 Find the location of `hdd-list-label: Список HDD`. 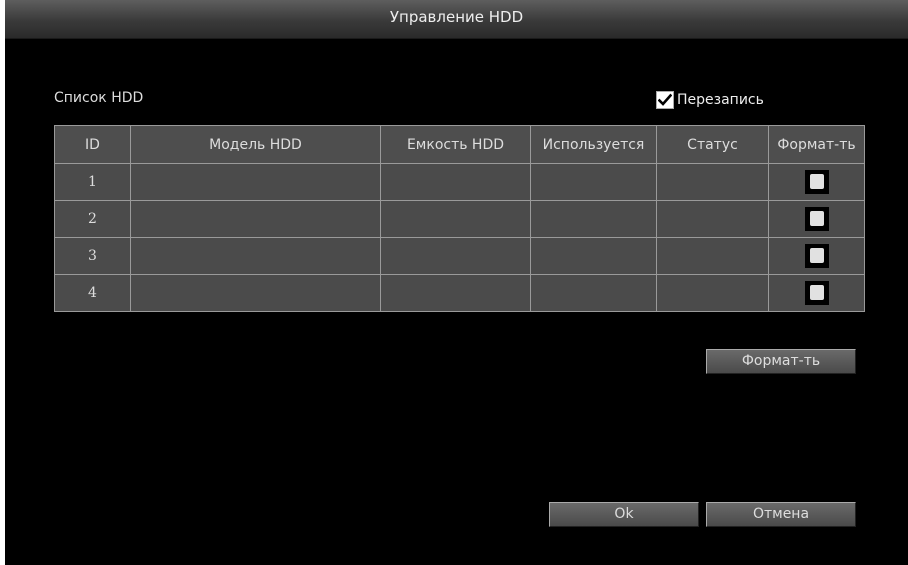

hdd-list-label: Список HDD is located at coordinates (99, 98).